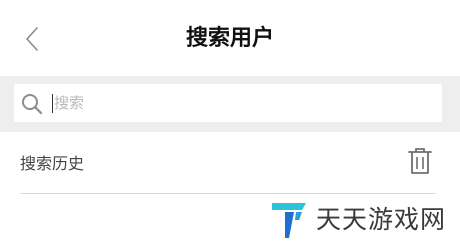 This screenshot has width=460, height=246. I want to click on history-divider, so click(228, 193).